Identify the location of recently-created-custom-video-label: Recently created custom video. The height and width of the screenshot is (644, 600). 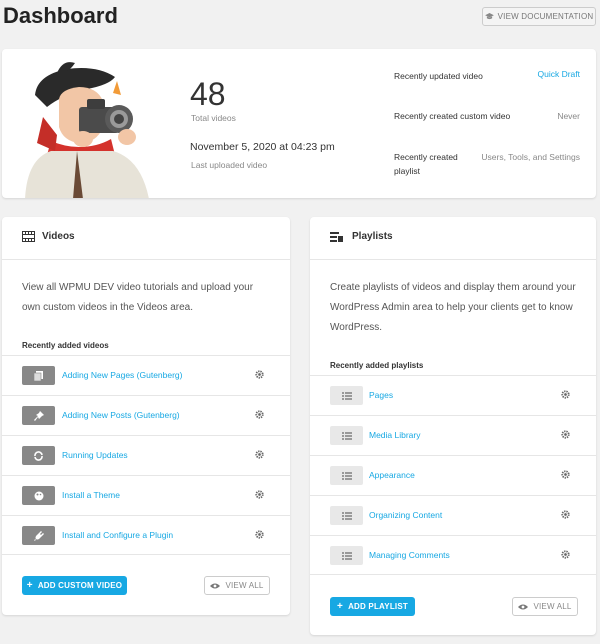
(452, 116).